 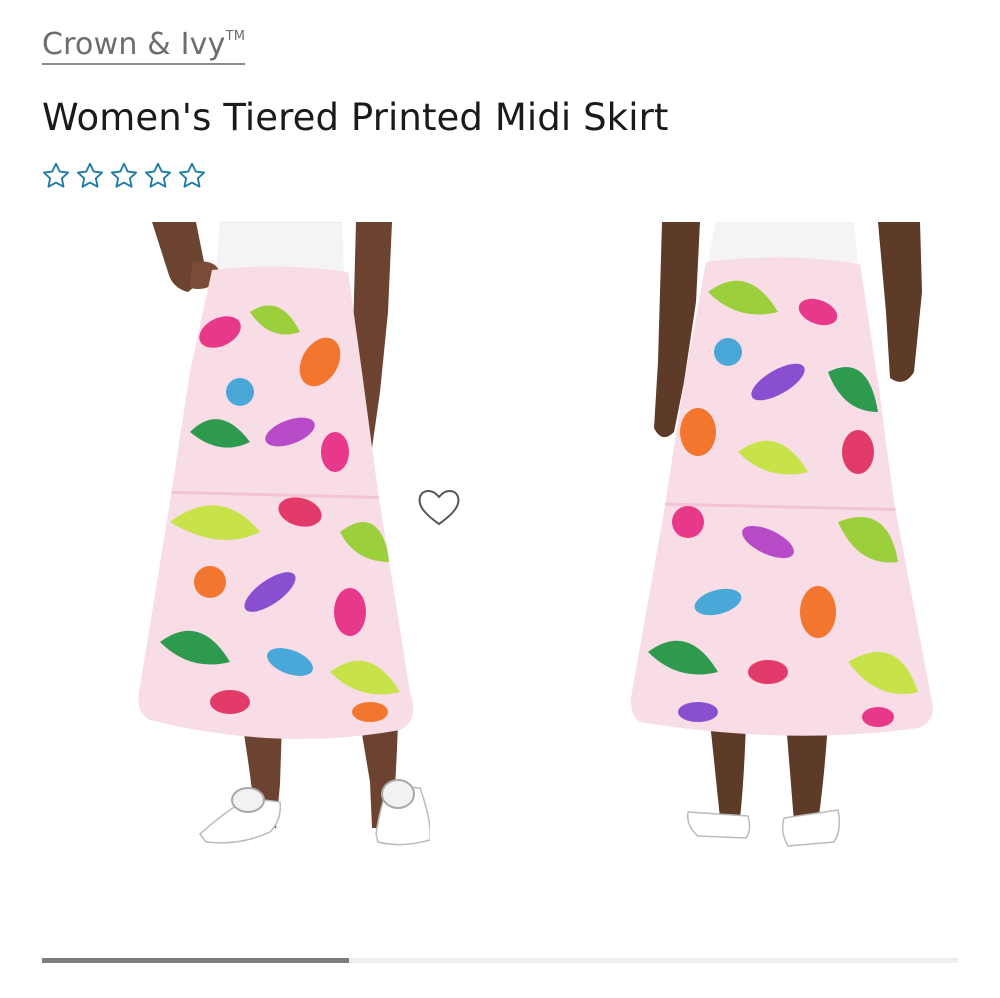 I want to click on gallery-scroll-track, so click(x=500, y=960).